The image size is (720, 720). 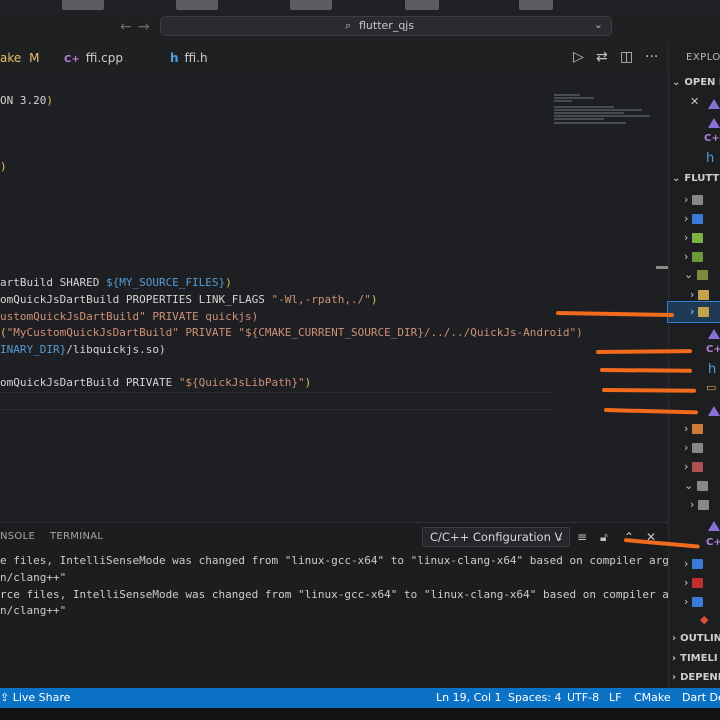 What do you see at coordinates (652, 697) in the screenshot?
I see `language-mode: CMake` at bounding box center [652, 697].